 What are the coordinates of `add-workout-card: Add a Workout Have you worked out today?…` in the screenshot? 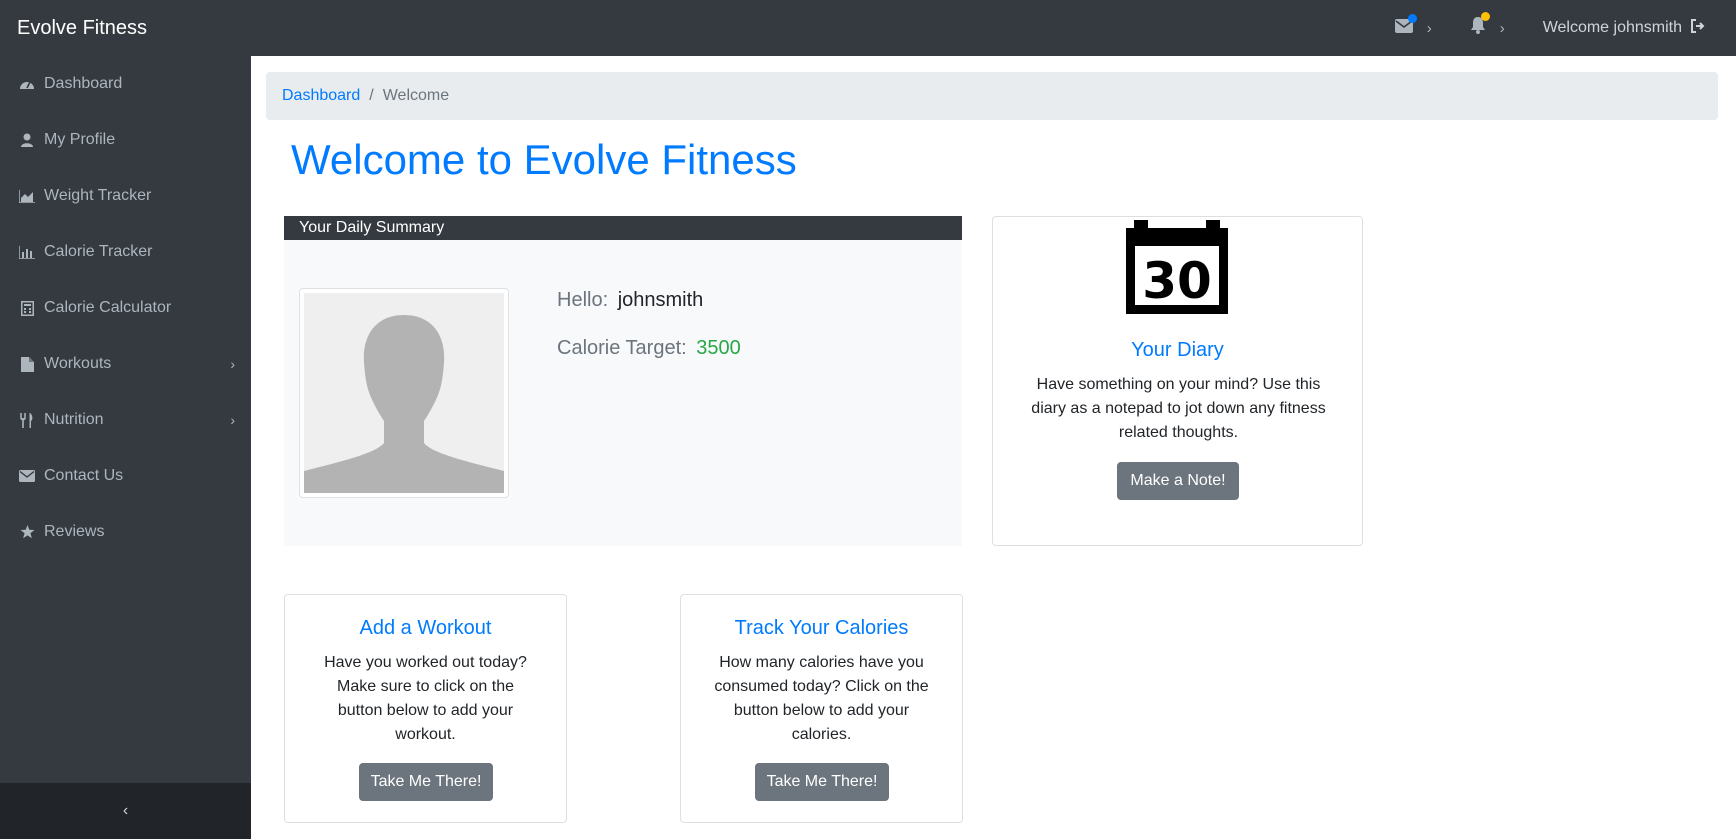 It's located at (425, 708).